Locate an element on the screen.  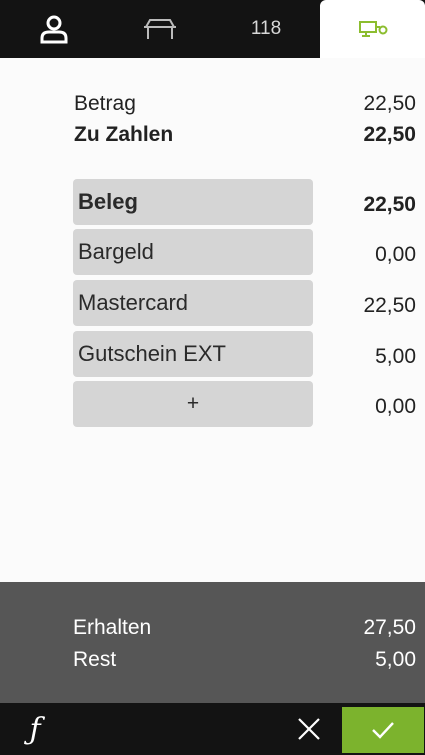
cancel-button is located at coordinates (309, 729).